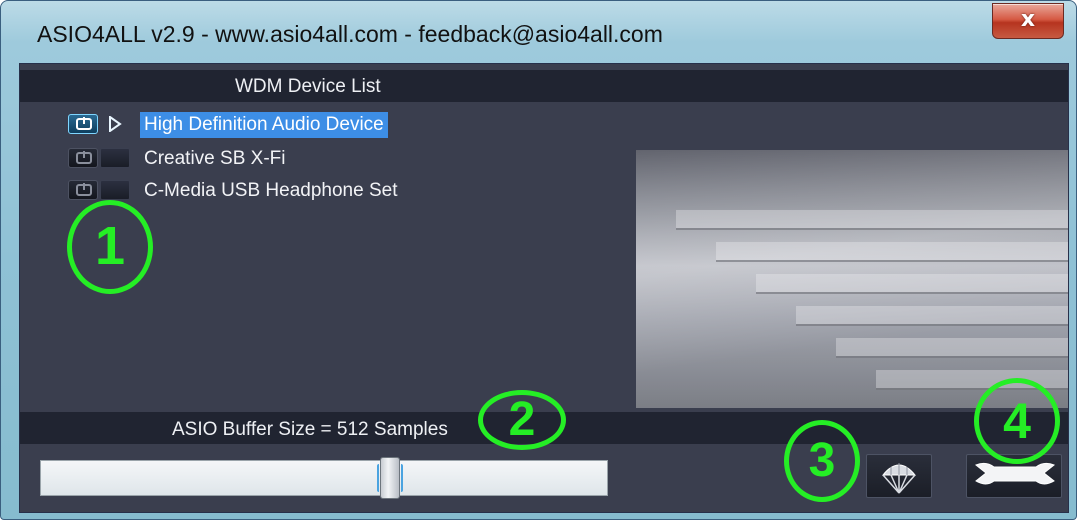 This screenshot has width=1077, height=520. I want to click on close-icon: x, so click(1028, 19).